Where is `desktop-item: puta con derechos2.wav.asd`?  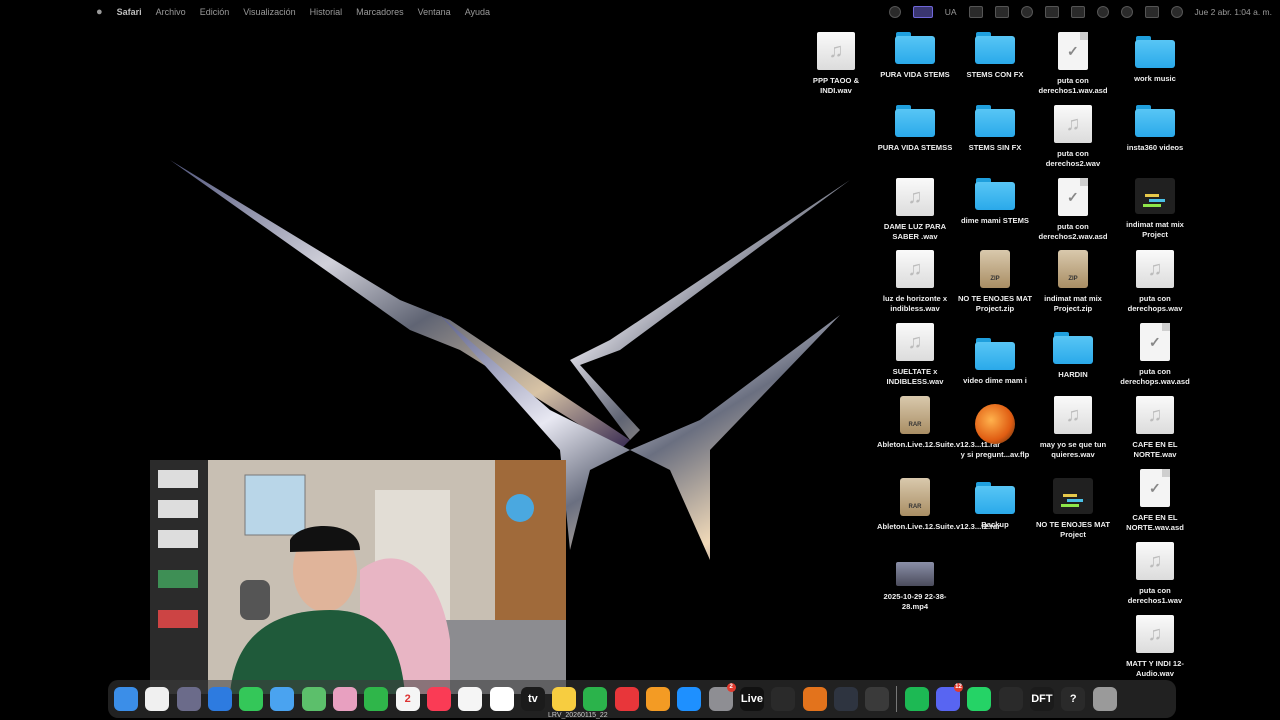
desktop-item: puta con derechos2.wav.asd is located at coordinates (1073, 210).